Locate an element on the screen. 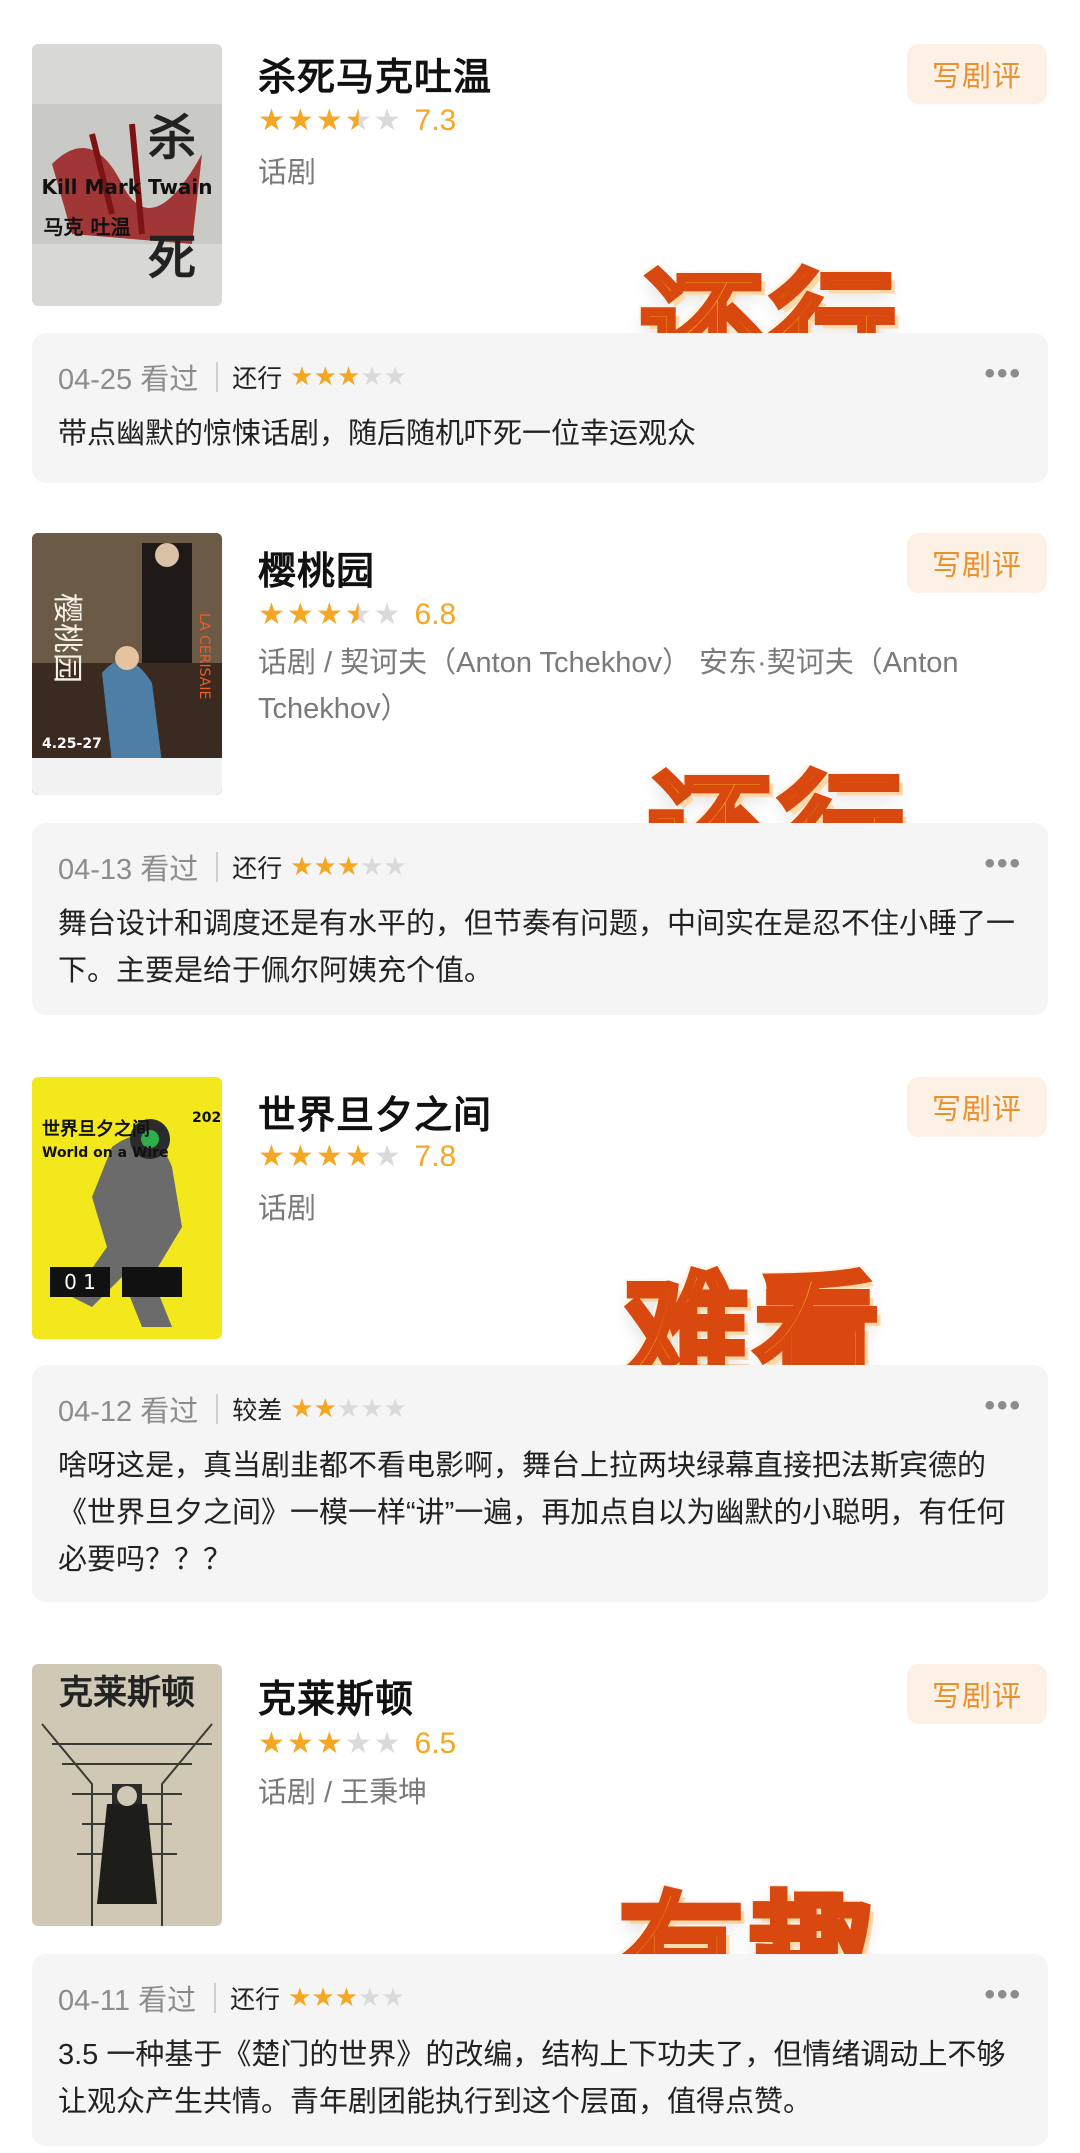  poster-image: 克莱斯顿 is located at coordinates (127, 1795).